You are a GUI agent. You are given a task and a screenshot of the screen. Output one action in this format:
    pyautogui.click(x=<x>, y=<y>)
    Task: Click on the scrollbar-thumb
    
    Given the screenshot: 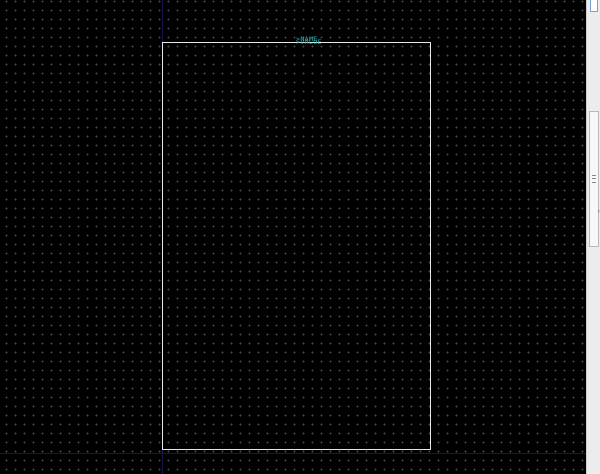 What is the action you would take?
    pyautogui.click(x=594, y=179)
    